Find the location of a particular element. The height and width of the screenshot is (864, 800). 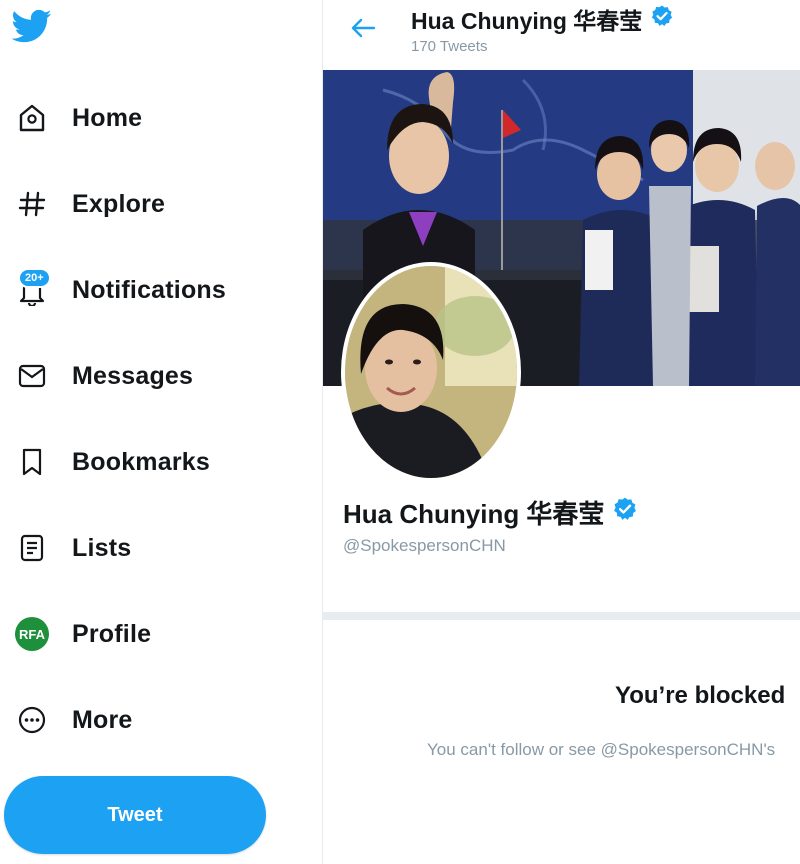

sidebar-item-label: Notifications is located at coordinates (149, 289).